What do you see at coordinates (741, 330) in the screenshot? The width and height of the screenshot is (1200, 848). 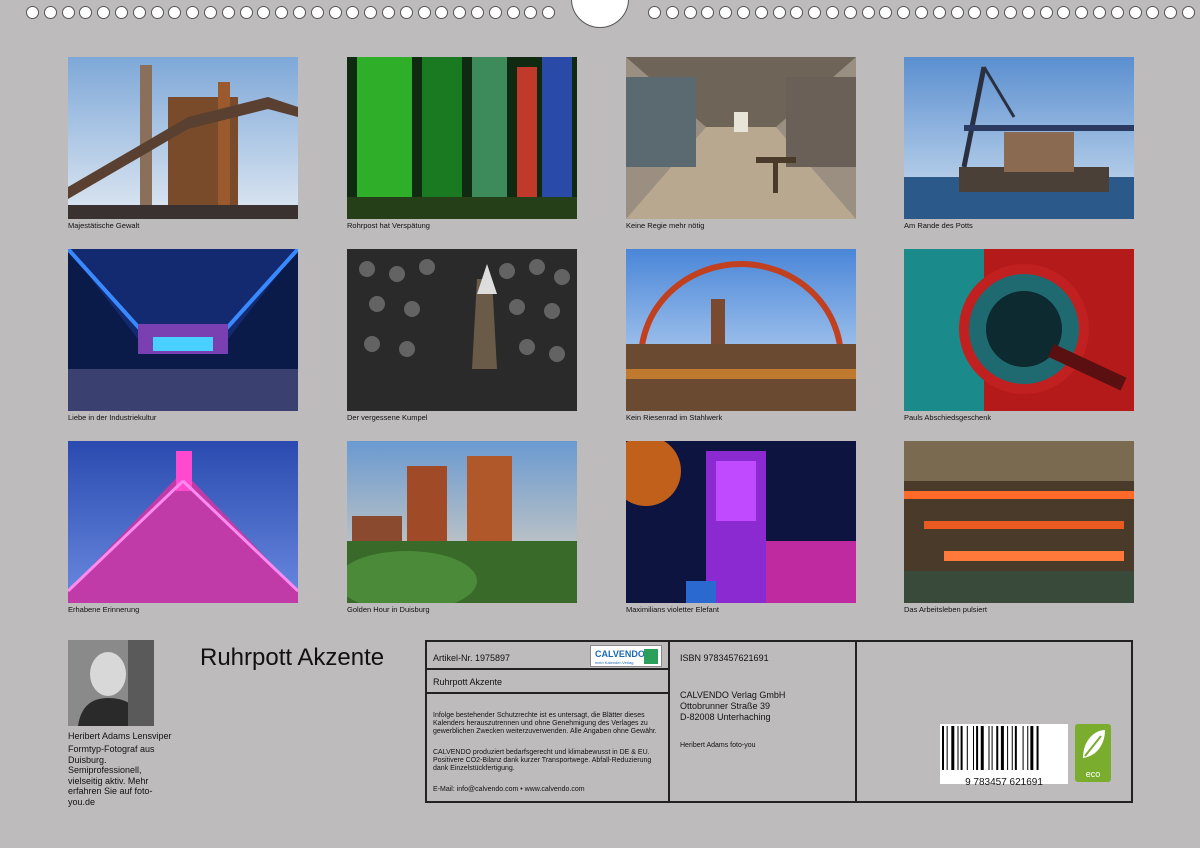 I see `photo-kein-riesenrad` at bounding box center [741, 330].